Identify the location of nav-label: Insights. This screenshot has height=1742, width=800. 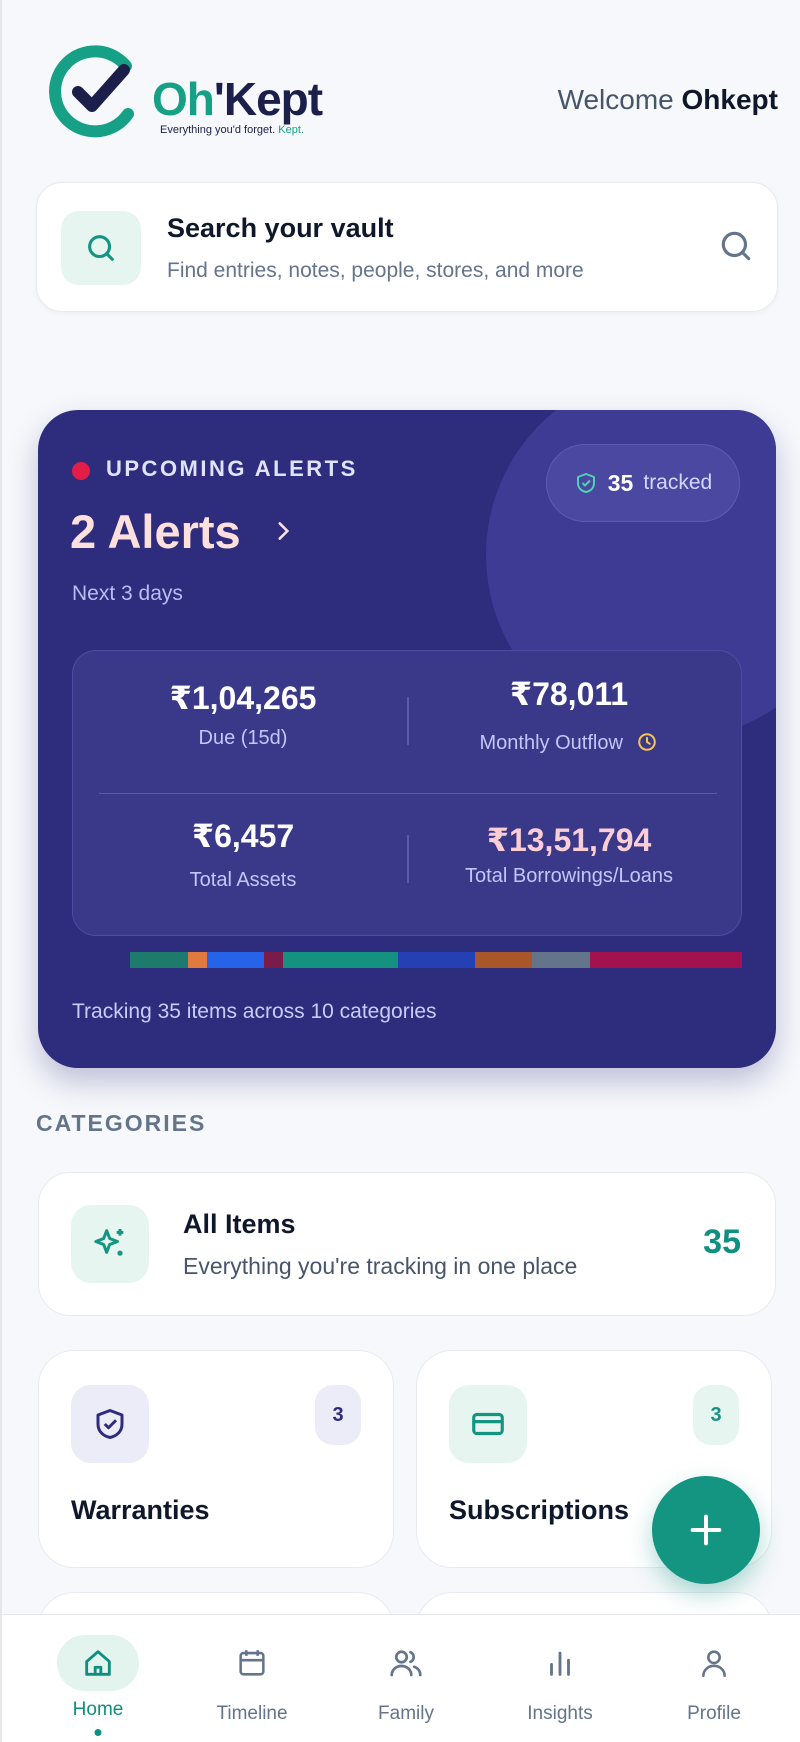
(560, 1713).